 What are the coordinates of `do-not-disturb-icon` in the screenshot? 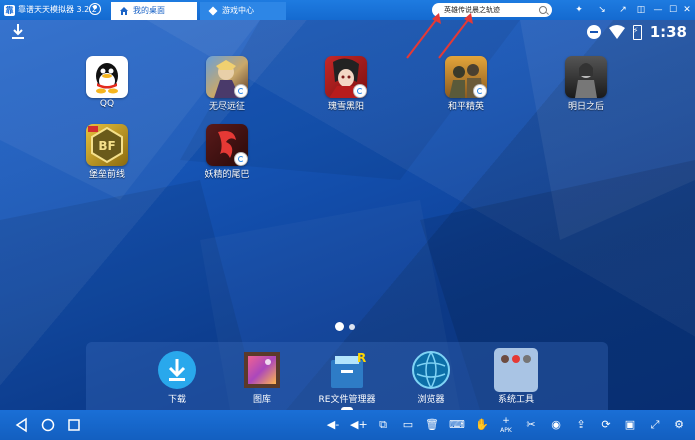 It's located at (593, 32).